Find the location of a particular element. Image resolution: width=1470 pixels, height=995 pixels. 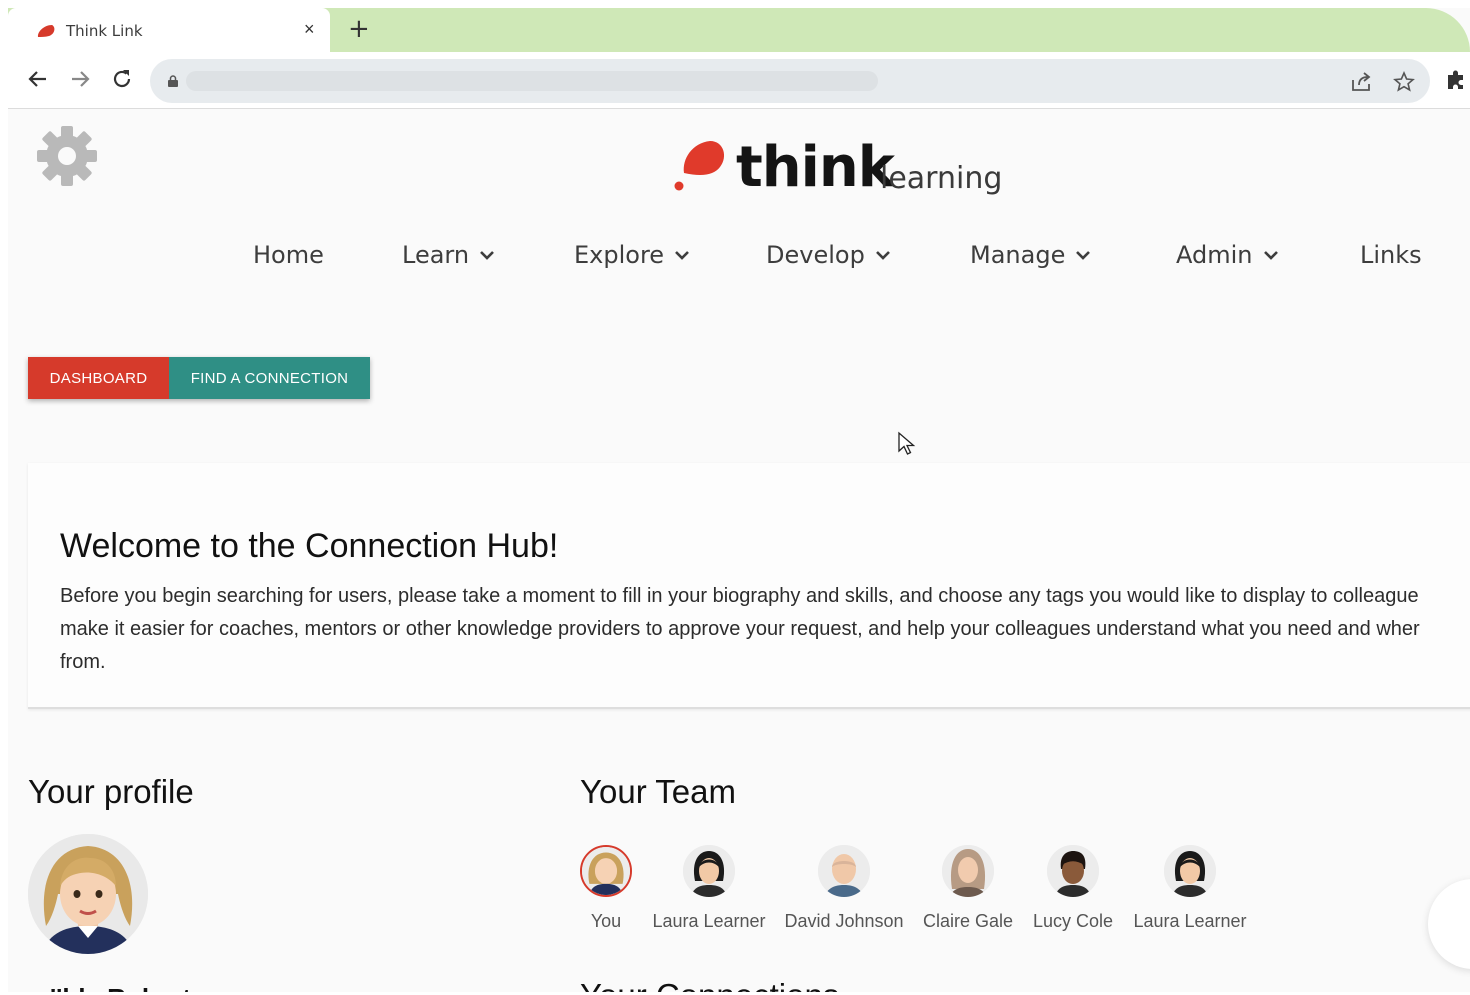

nav-admin-label: Admin is located at coordinates (1214, 255).